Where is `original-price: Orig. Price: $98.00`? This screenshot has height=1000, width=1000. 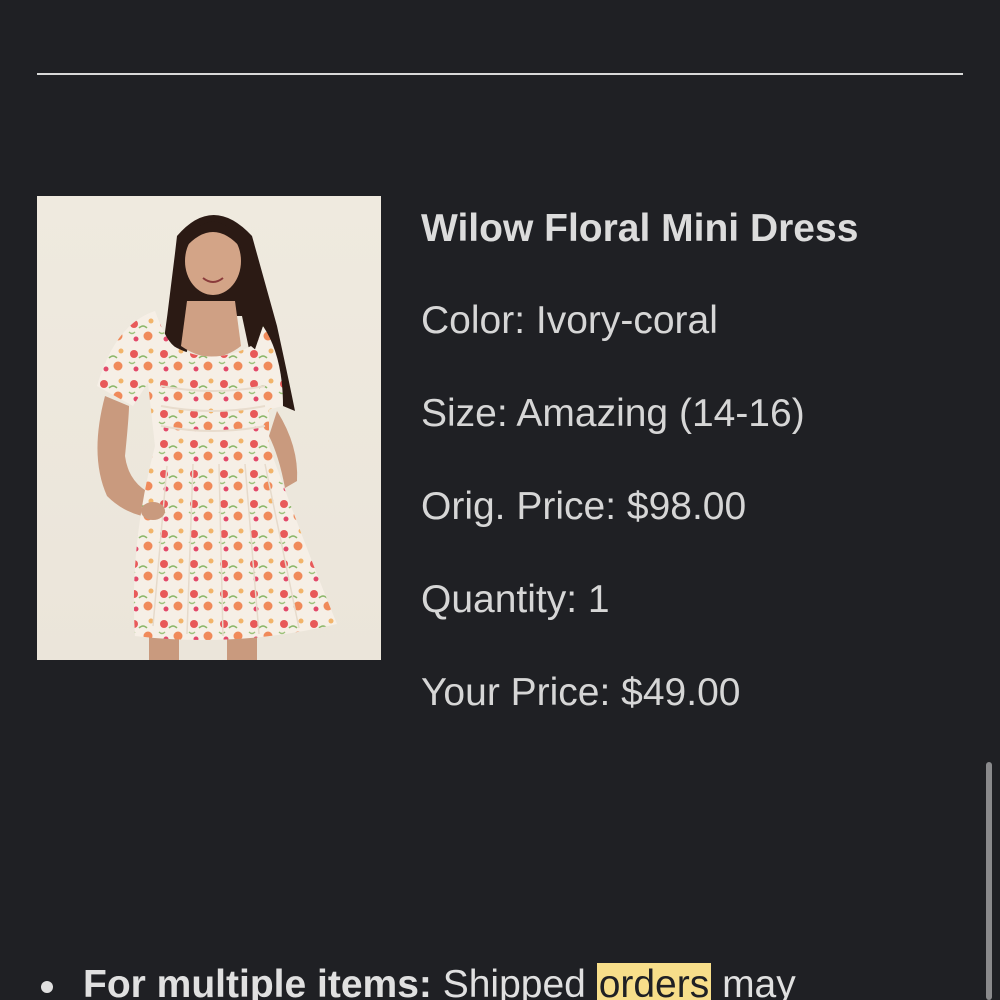
original-price: Orig. Price: $98.00 is located at coordinates (584, 506).